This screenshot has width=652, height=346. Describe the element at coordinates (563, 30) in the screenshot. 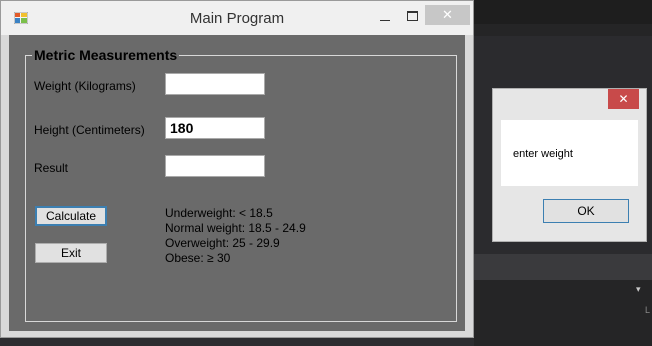

I see `ide-tab-strip` at that location.